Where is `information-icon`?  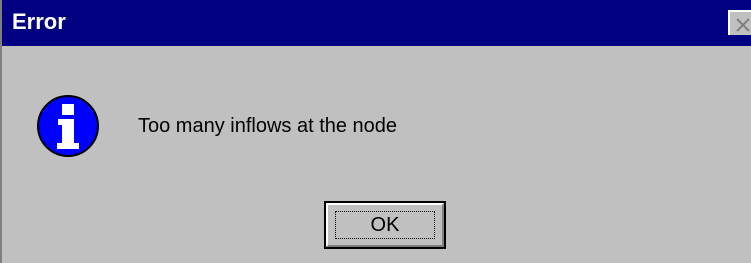 information-icon is located at coordinates (68, 126).